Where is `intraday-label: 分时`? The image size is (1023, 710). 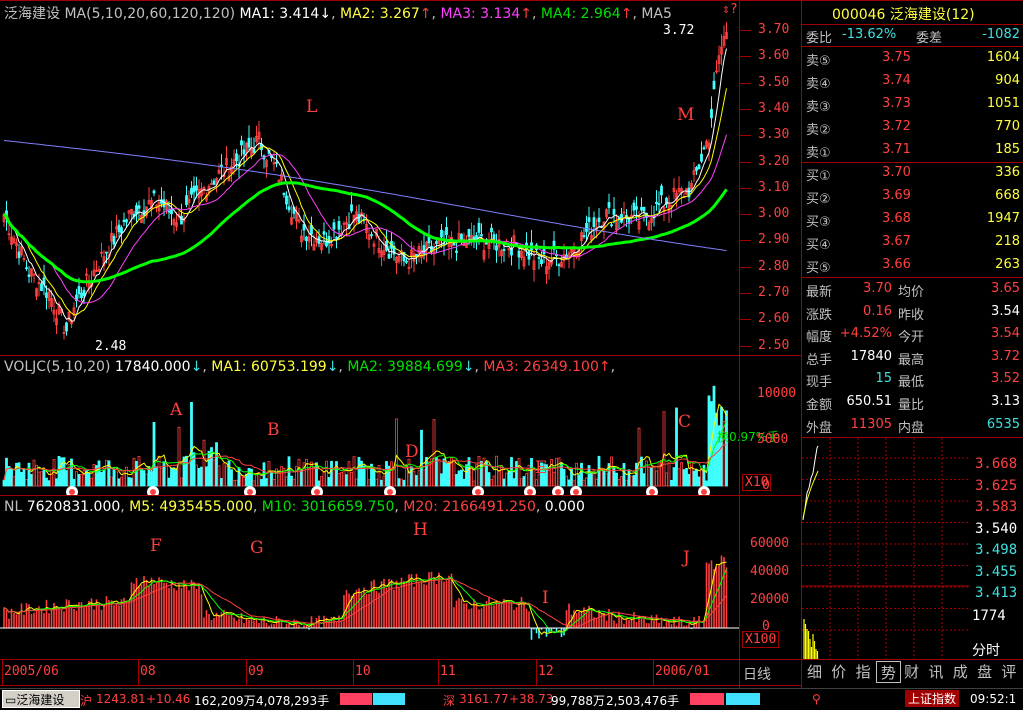
intraday-label: 分时 is located at coordinates (986, 650).